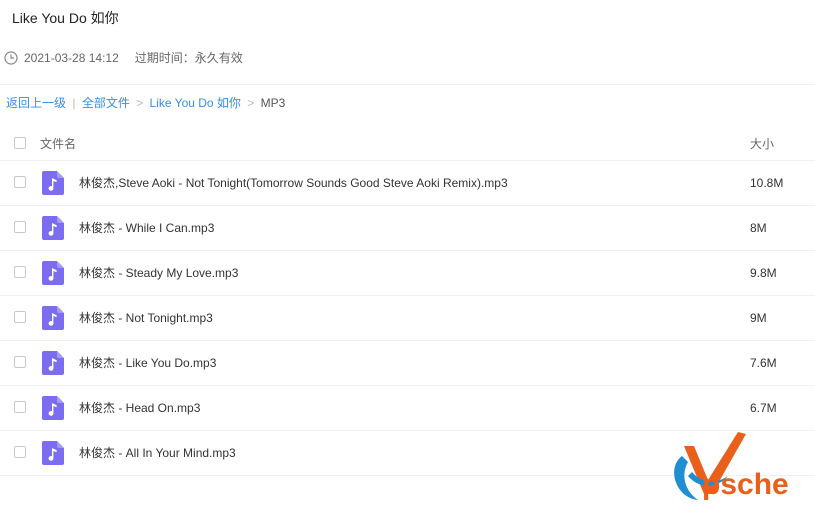  I want to click on header-divider, so click(407, 84).